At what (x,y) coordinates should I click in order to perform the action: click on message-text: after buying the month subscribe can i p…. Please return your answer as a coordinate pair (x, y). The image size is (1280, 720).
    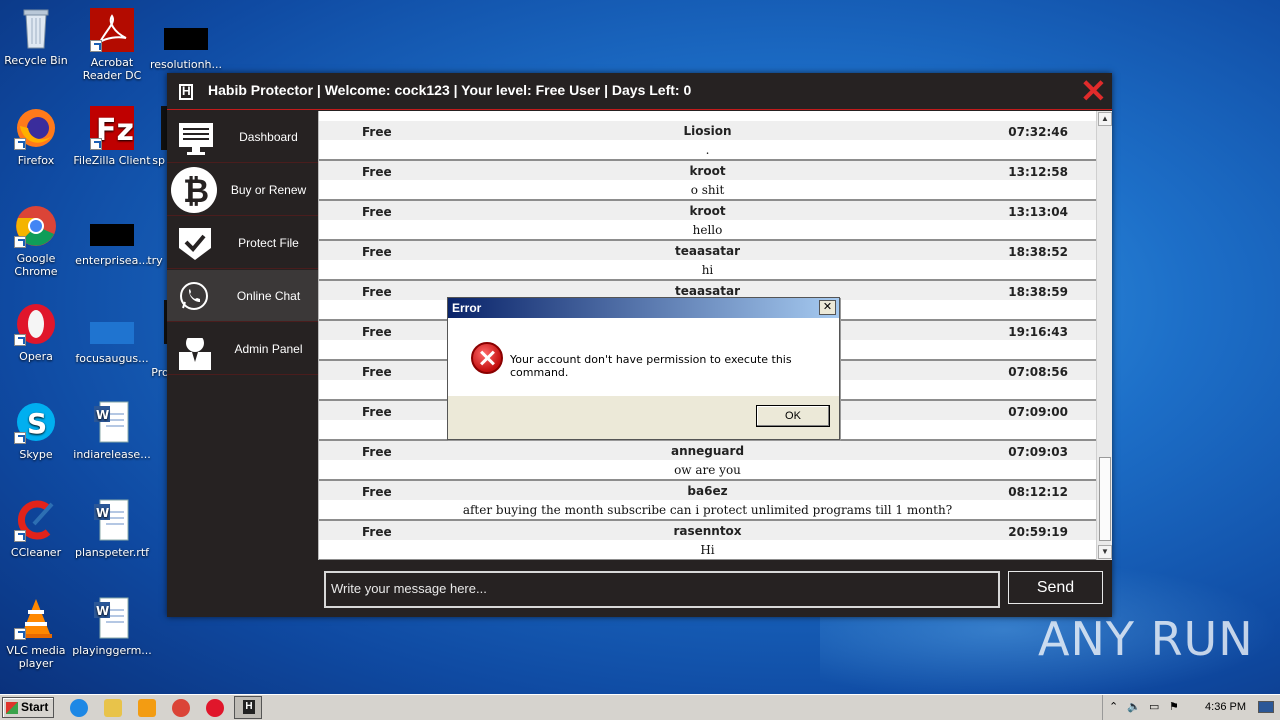
    Looking at the image, I should click on (707, 510).